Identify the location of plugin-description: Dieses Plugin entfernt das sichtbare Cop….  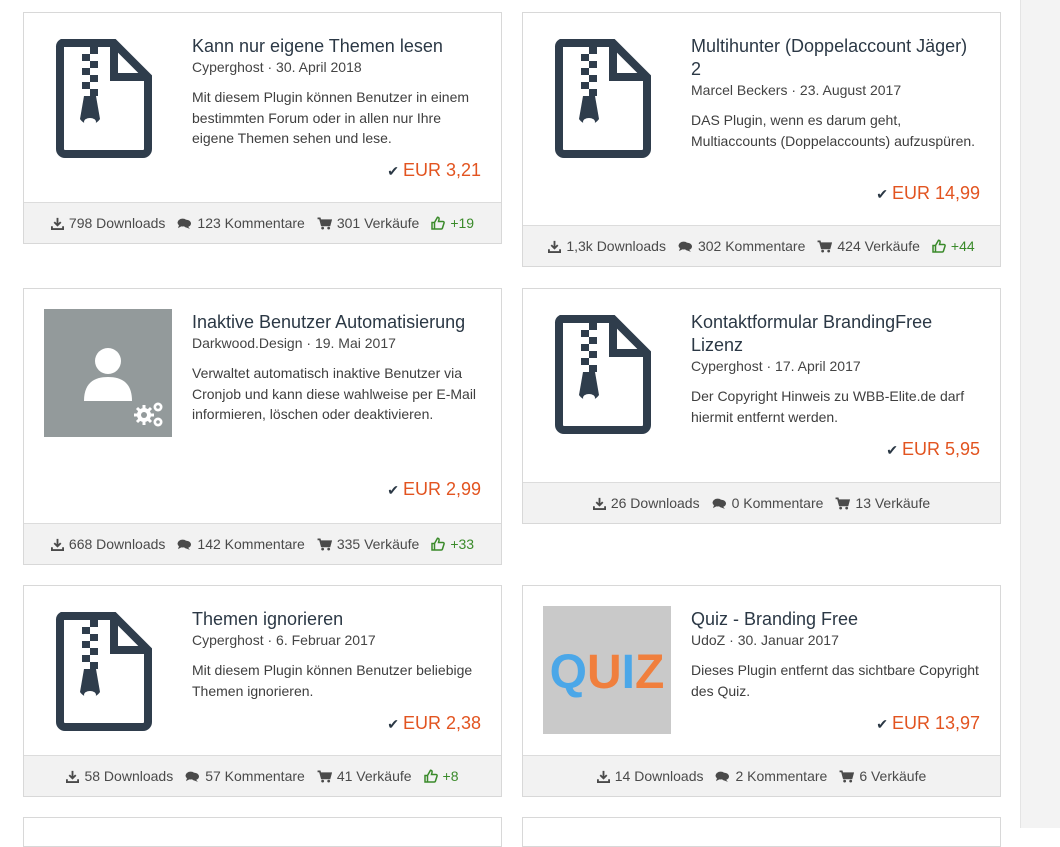
(835, 680).